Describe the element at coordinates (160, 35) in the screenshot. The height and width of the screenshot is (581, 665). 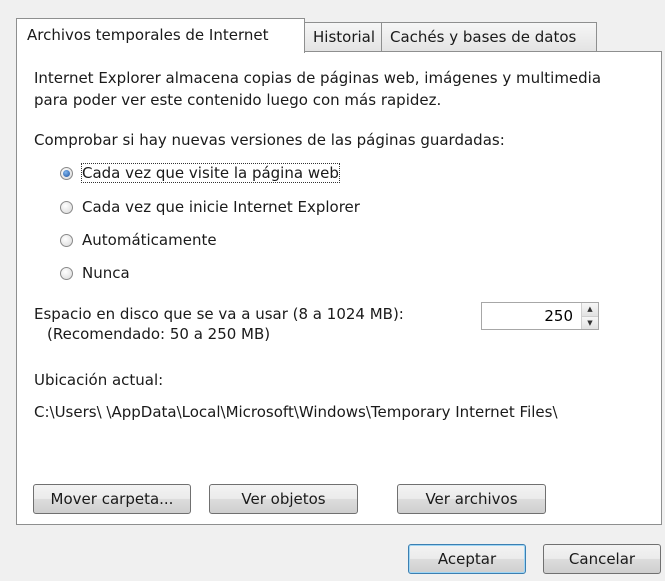
I see `tab-temporary-files: Archivos temporales de Internet` at that location.